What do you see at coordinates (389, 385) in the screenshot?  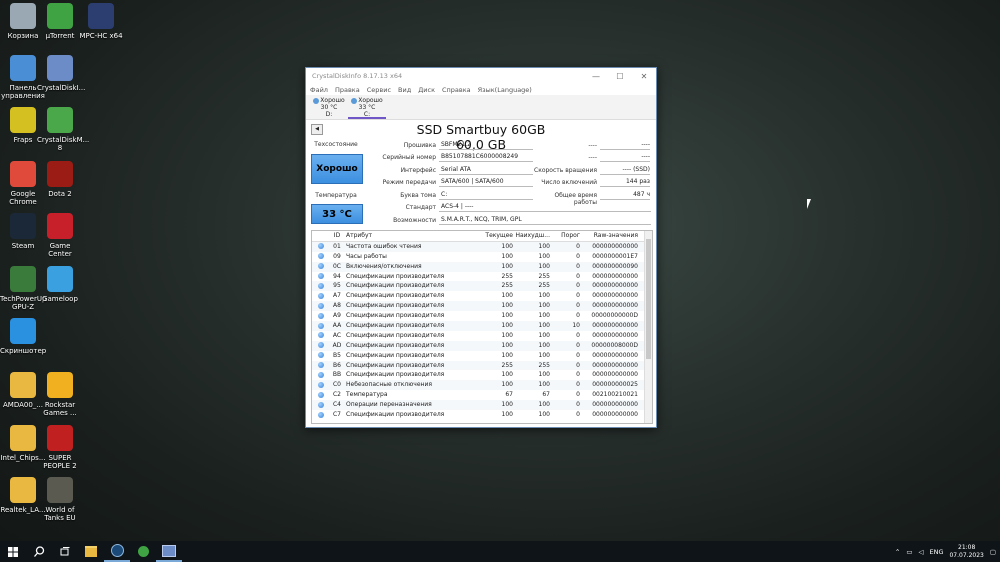 I see `cell-attribute: Небезопасные отключения` at bounding box center [389, 385].